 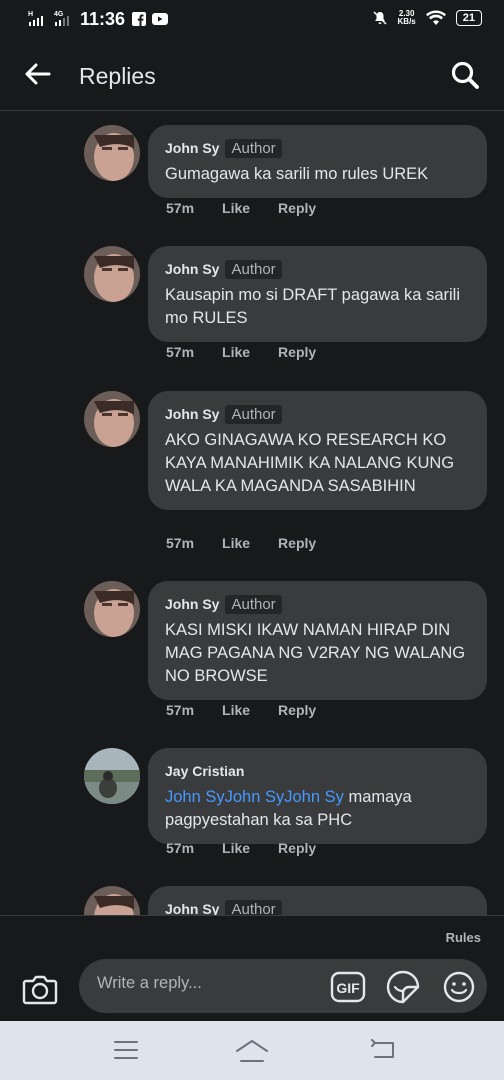 I want to click on clock: 11:36, so click(x=103, y=19).